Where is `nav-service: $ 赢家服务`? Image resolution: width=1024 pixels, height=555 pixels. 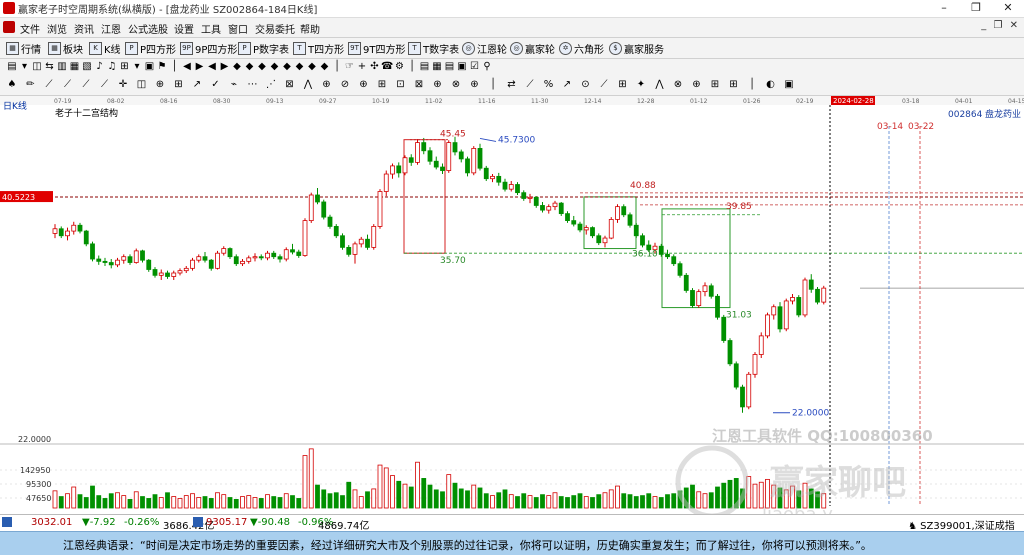
nav-service: $ 赢家服务 is located at coordinates (636, 48).